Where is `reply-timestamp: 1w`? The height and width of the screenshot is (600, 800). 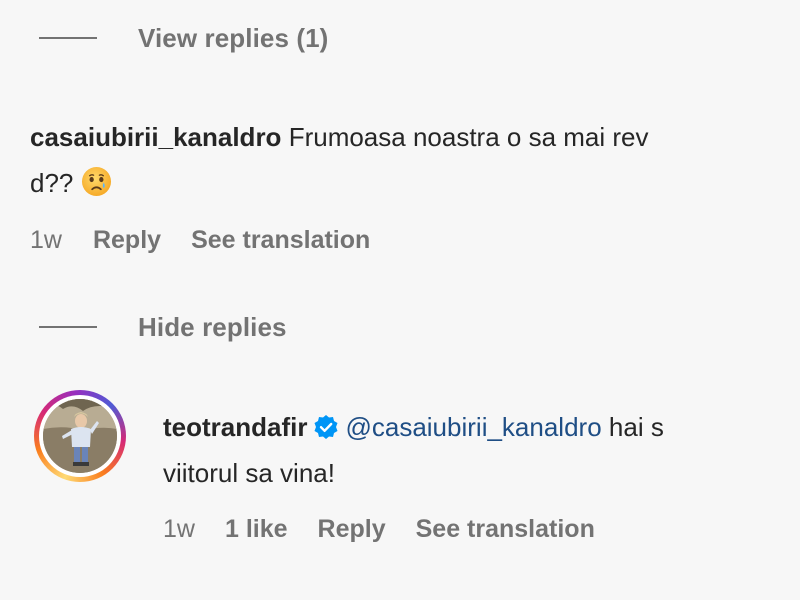 reply-timestamp: 1w is located at coordinates (179, 529).